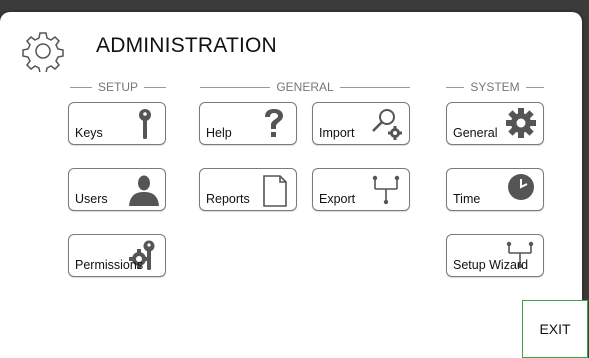 The height and width of the screenshot is (358, 589). I want to click on reports-button: Reports, so click(248, 189).